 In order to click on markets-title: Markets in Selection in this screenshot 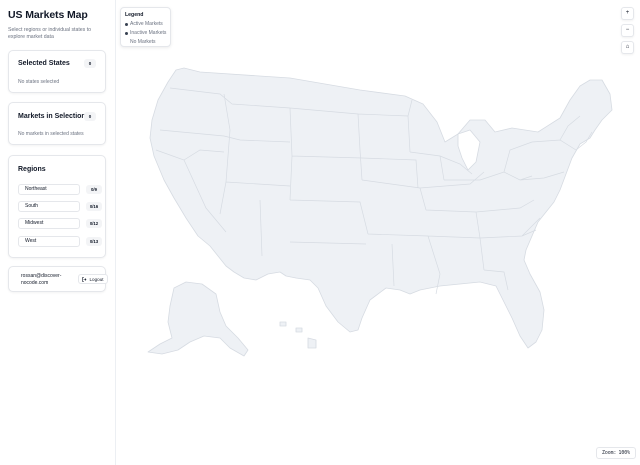, I will do `click(52, 116)`.